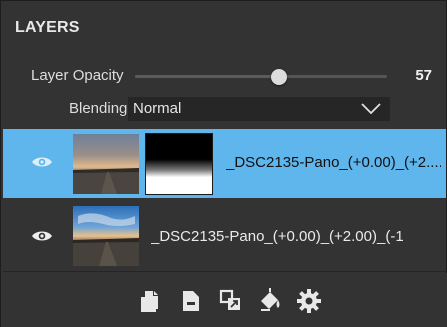 The image size is (447, 327). I want to click on blending-label: Blending, so click(98, 108).